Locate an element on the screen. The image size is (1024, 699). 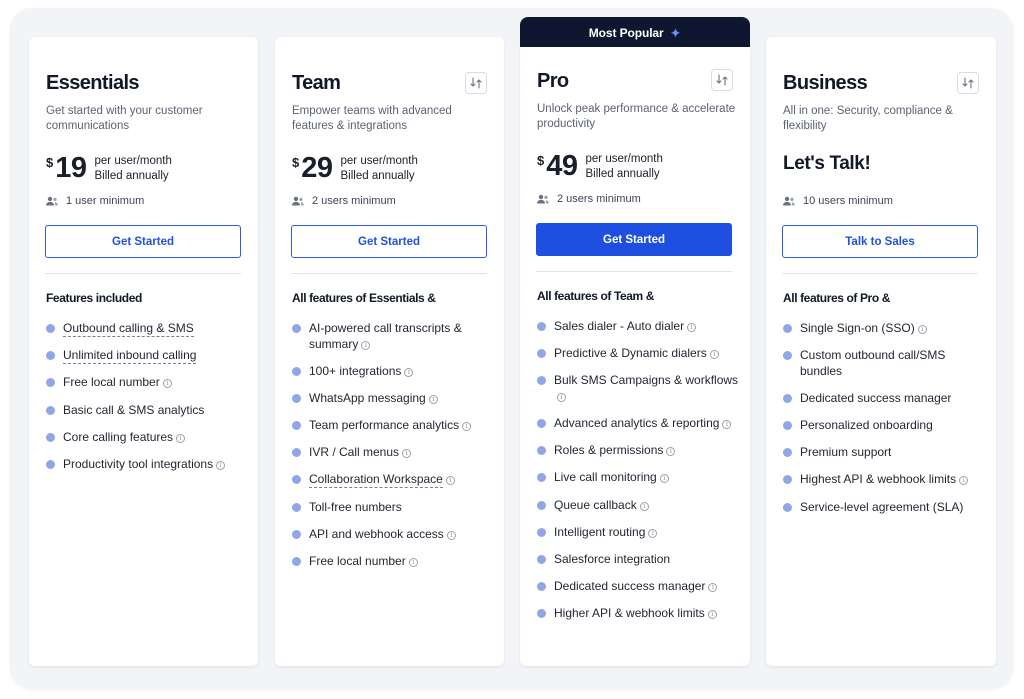
feature-label: Sales dialer - Auto dialer is located at coordinates (619, 326).